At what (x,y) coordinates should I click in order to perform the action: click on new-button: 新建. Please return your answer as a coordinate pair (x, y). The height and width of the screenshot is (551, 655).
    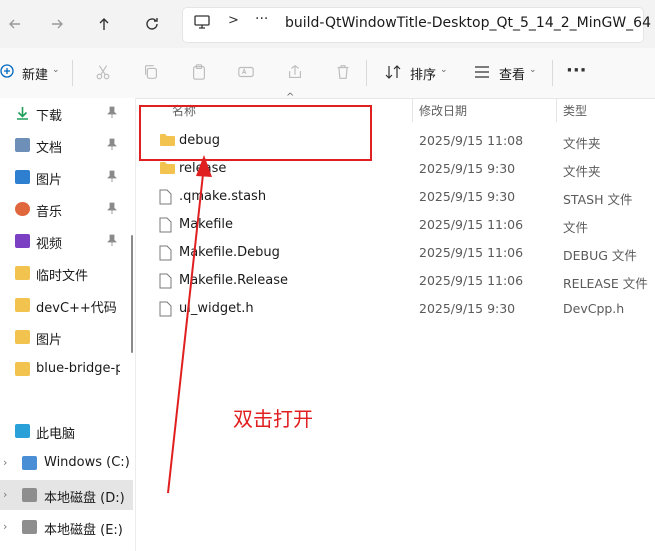
    Looking at the image, I should click on (35, 73).